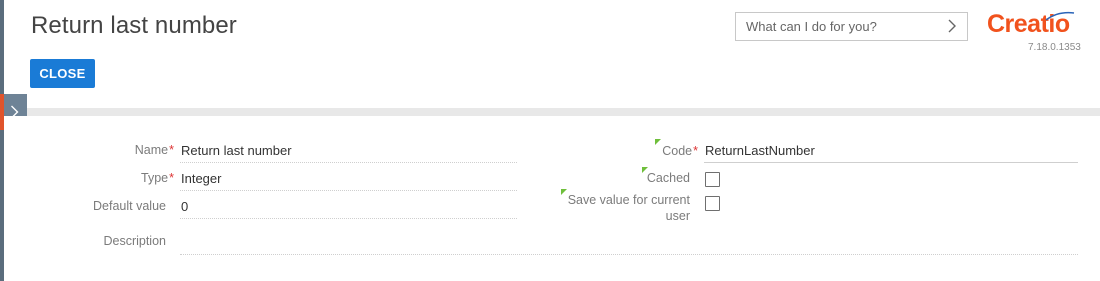 This screenshot has height=281, width=1100. I want to click on default-value-label: Default value, so click(129, 206).